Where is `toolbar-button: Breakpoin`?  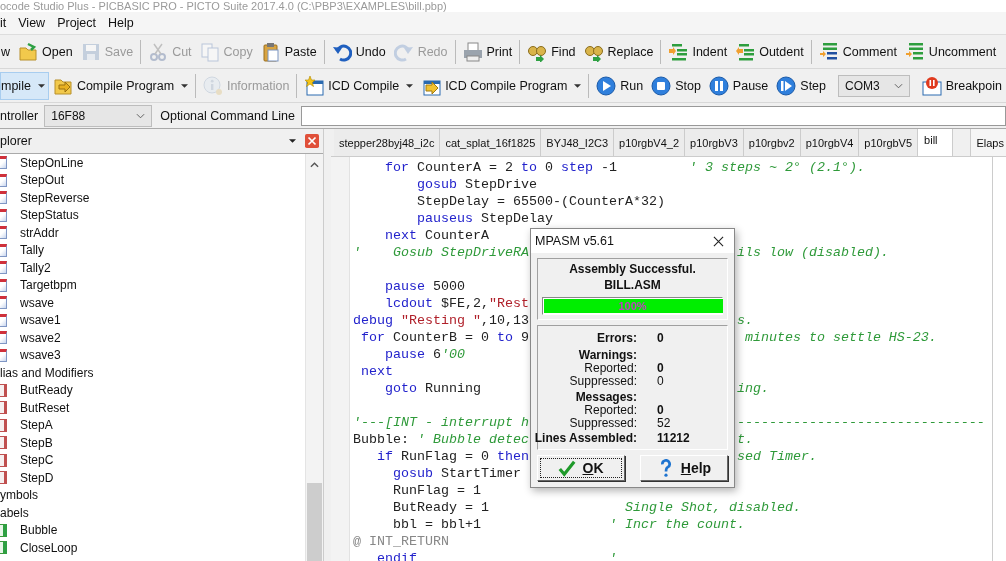
toolbar-button: Breakpoin is located at coordinates (961, 85).